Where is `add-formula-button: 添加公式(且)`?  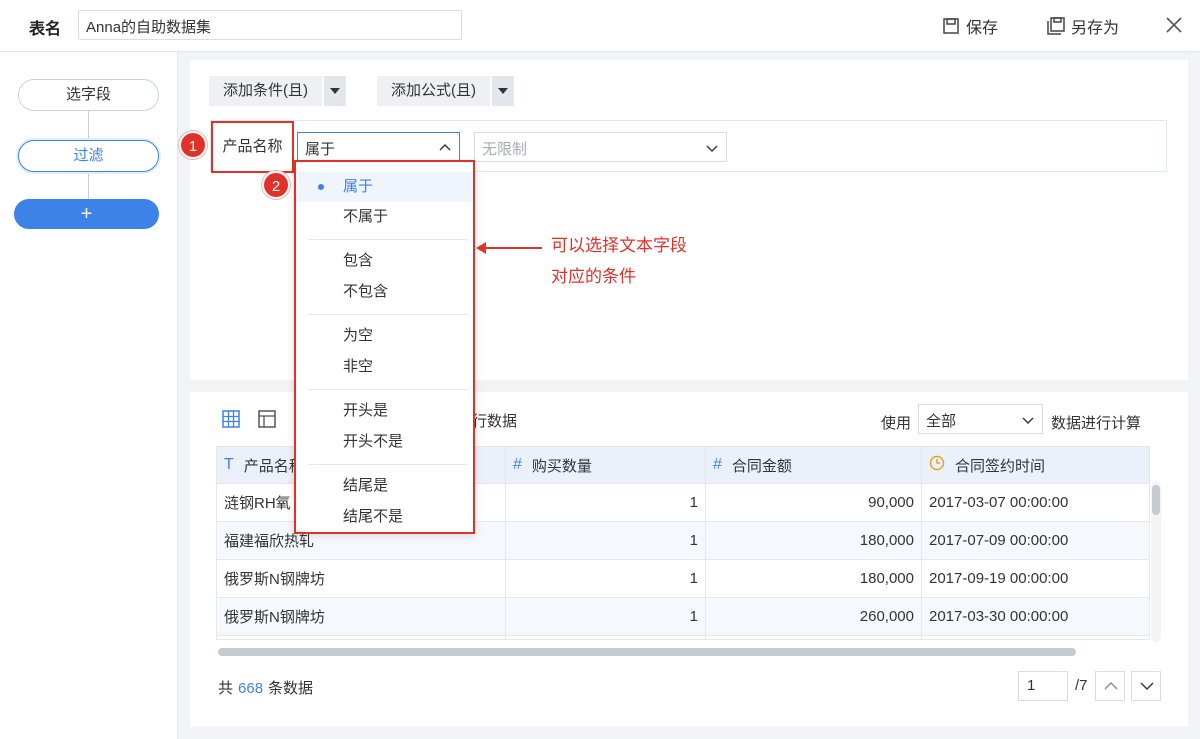
add-formula-button: 添加公式(且) is located at coordinates (433, 91).